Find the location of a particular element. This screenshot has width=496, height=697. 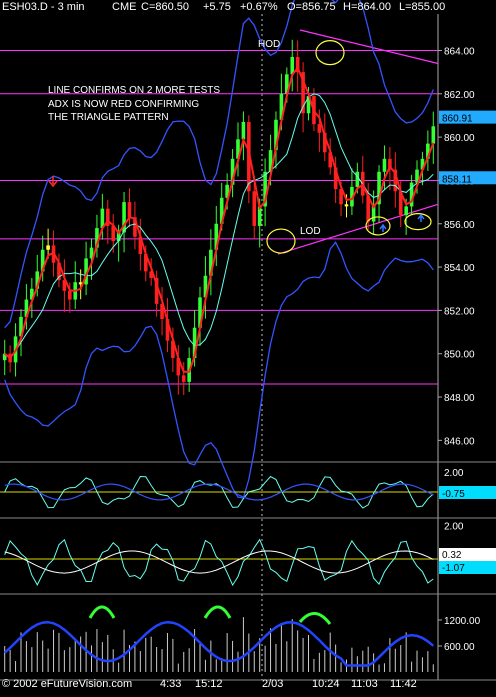

price-tick-label: 852.00 is located at coordinates (459, 311).